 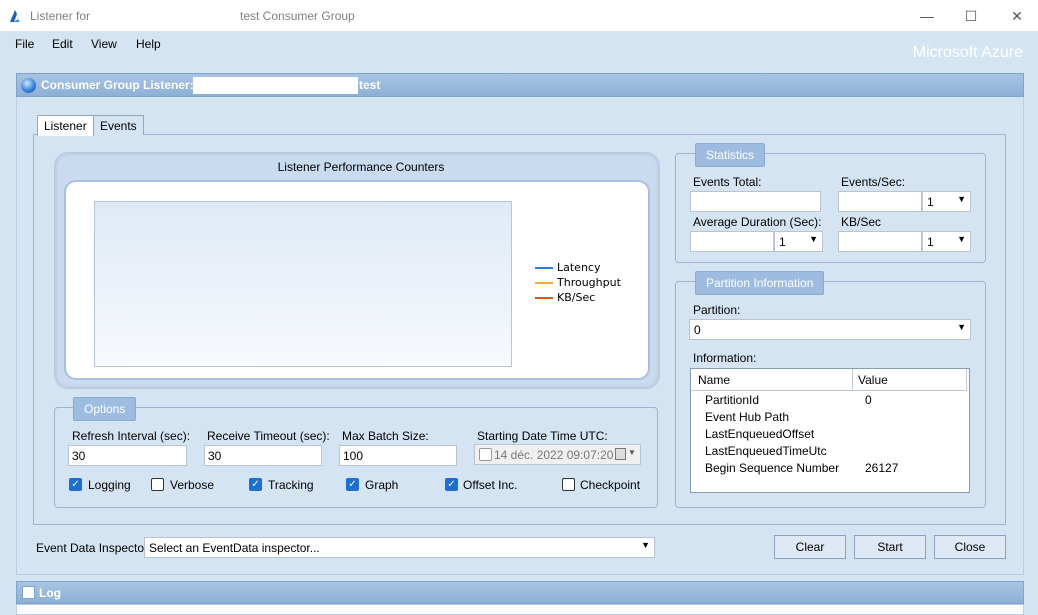 I want to click on table-row-value: 26127, so click(x=882, y=468).